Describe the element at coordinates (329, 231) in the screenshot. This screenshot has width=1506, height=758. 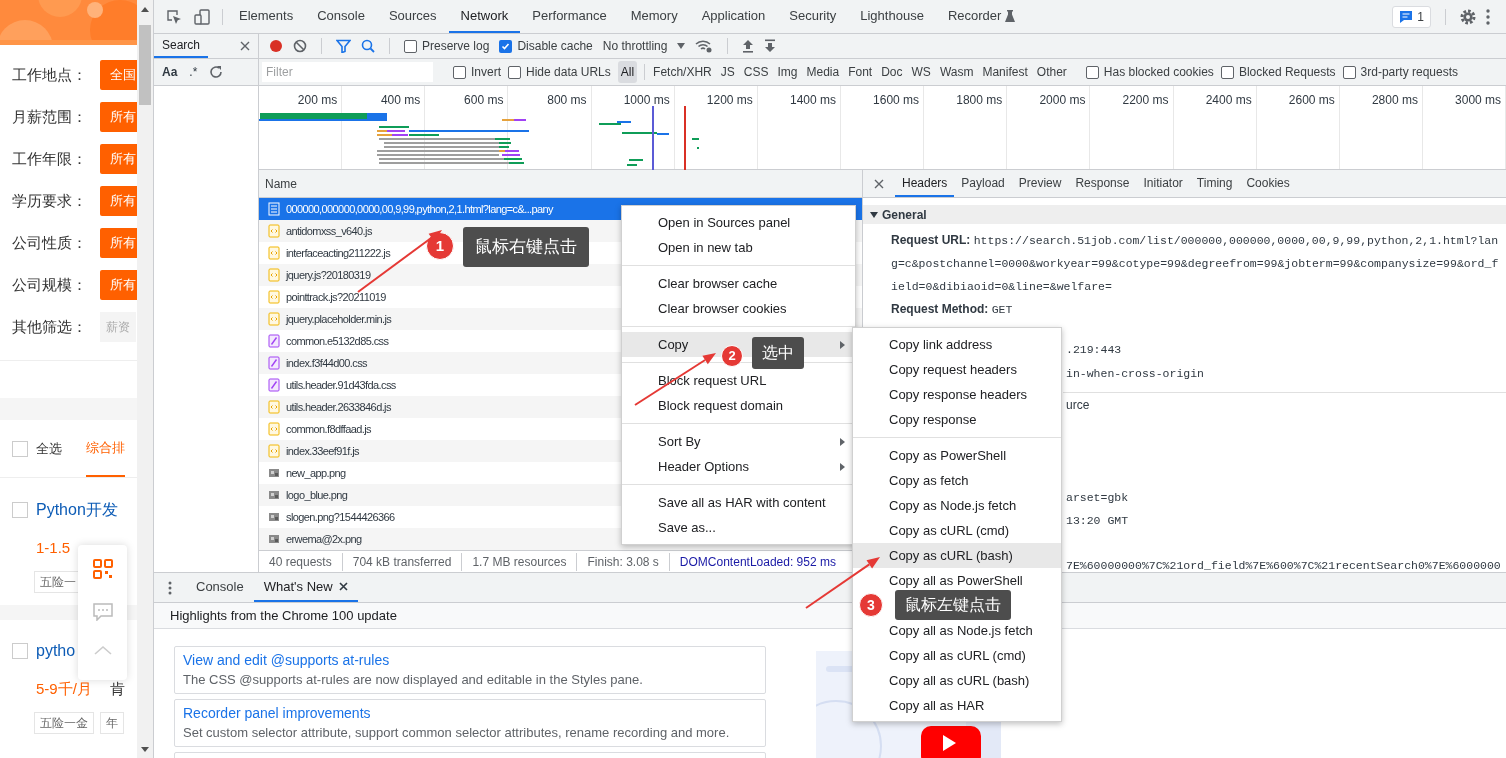
I see `request-name: antidomxss_v640.js` at that location.